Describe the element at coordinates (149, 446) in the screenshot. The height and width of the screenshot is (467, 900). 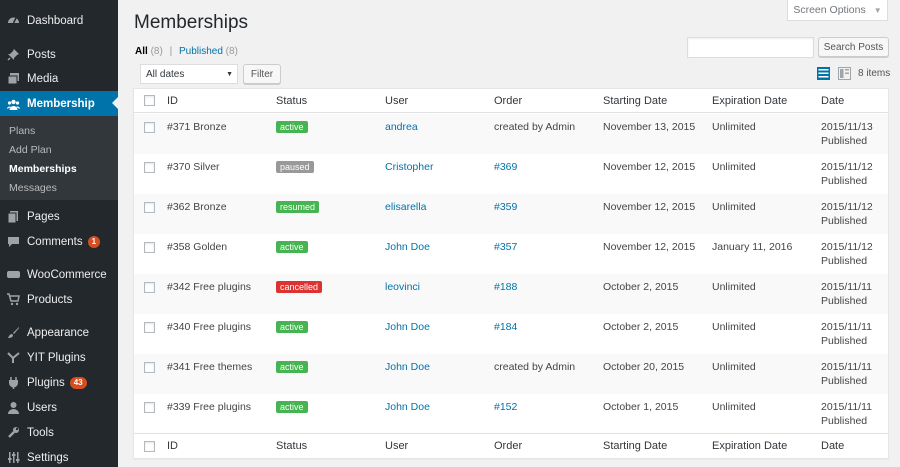
I see `select-all-checkbox-footer` at that location.